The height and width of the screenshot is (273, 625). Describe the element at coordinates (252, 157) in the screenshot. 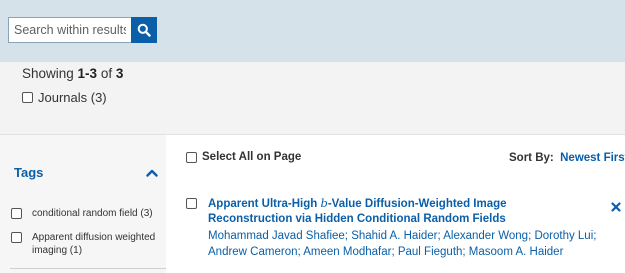

I see `select-all-label: Select All on Page` at that location.